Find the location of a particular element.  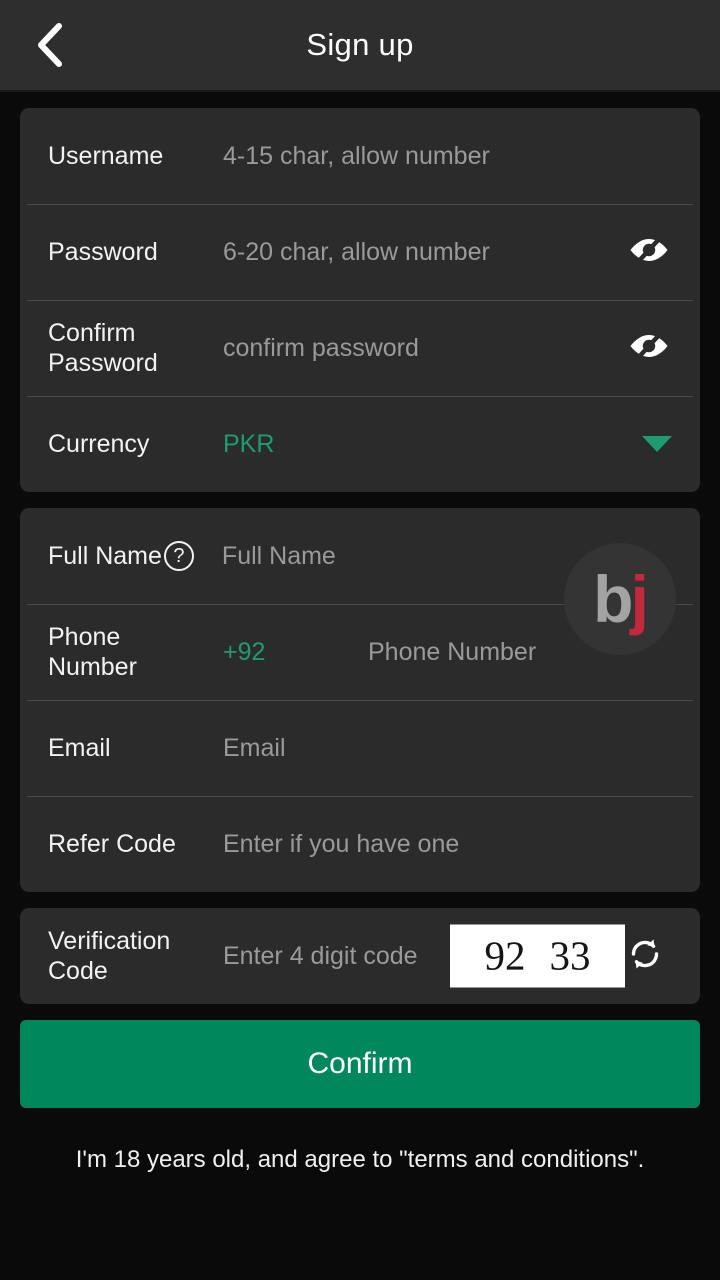

row-full-name: Full Name ? Full Name is located at coordinates (360, 556).